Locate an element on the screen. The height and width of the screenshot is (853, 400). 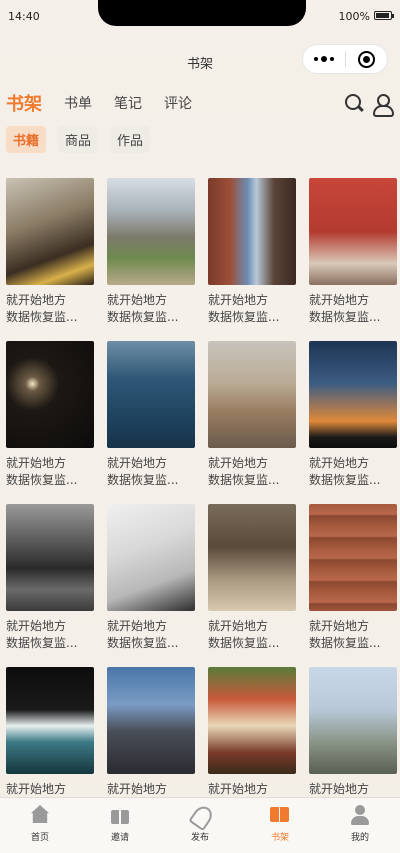
battery-level: 100% is located at coordinates (354, 16).